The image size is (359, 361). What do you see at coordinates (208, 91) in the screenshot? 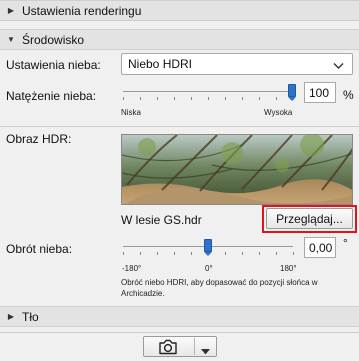
I see `slider-track` at bounding box center [208, 91].